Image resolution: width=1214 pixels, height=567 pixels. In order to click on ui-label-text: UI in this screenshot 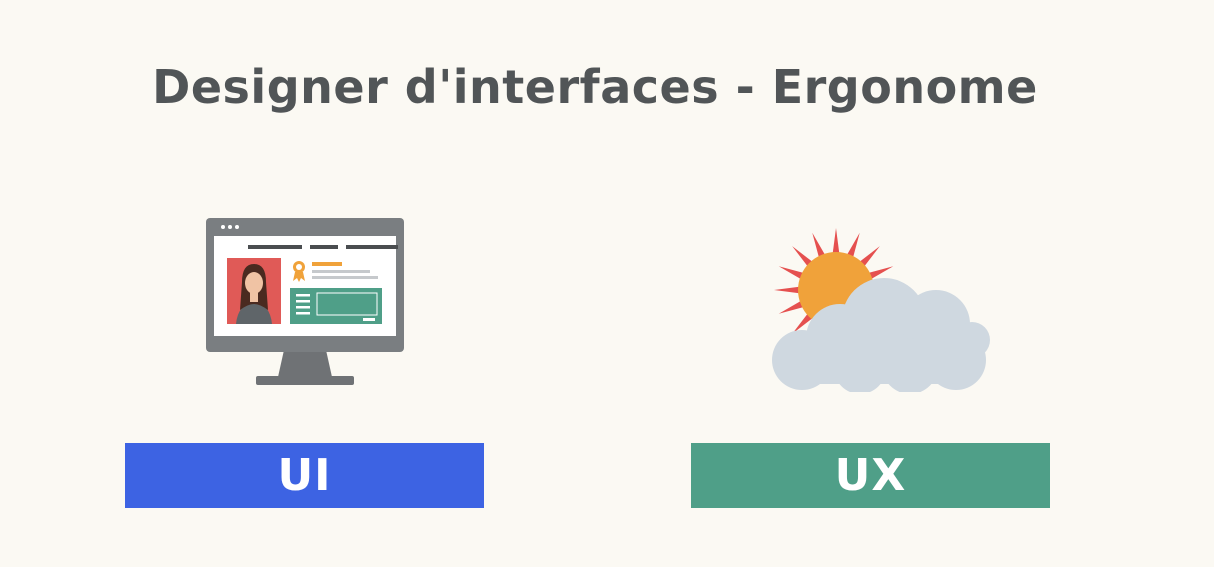, I will do `click(304, 475)`.